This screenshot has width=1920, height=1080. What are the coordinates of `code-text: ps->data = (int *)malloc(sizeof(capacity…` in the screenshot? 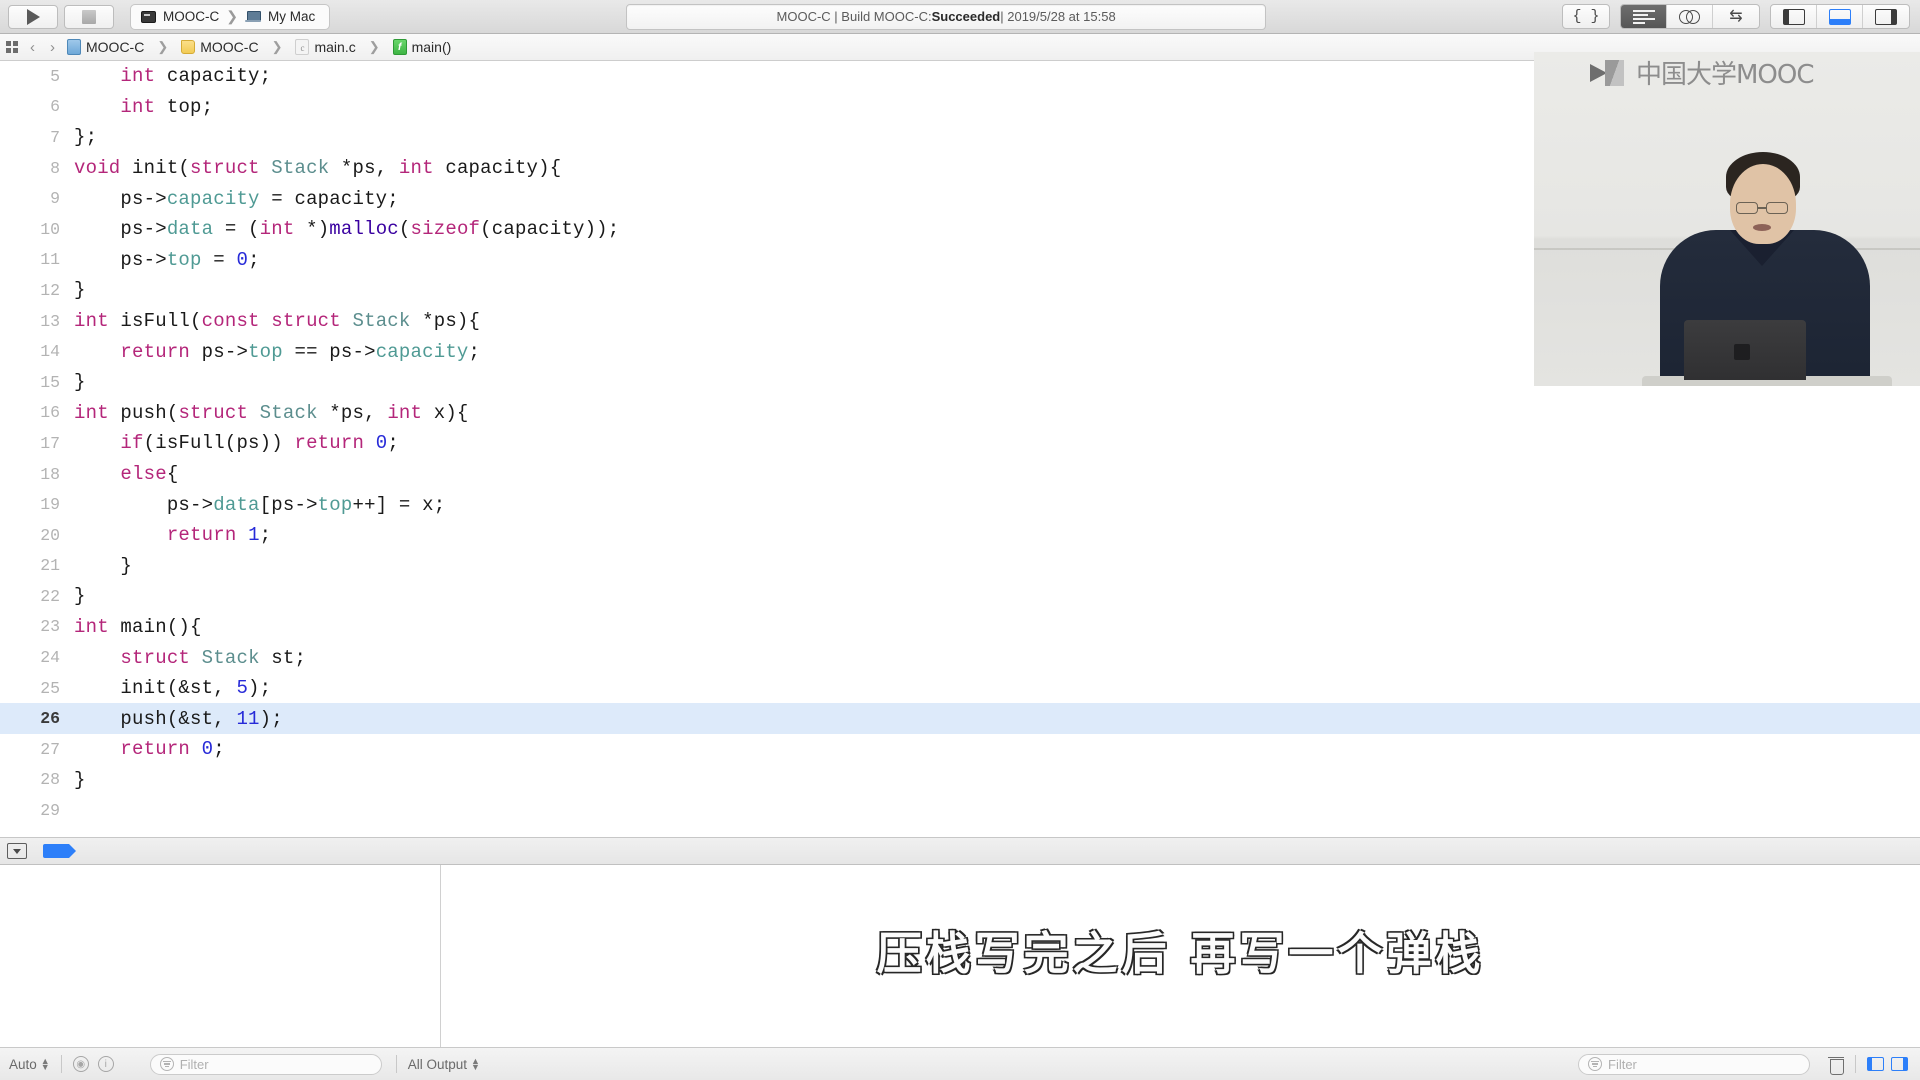 It's located at (346, 229).